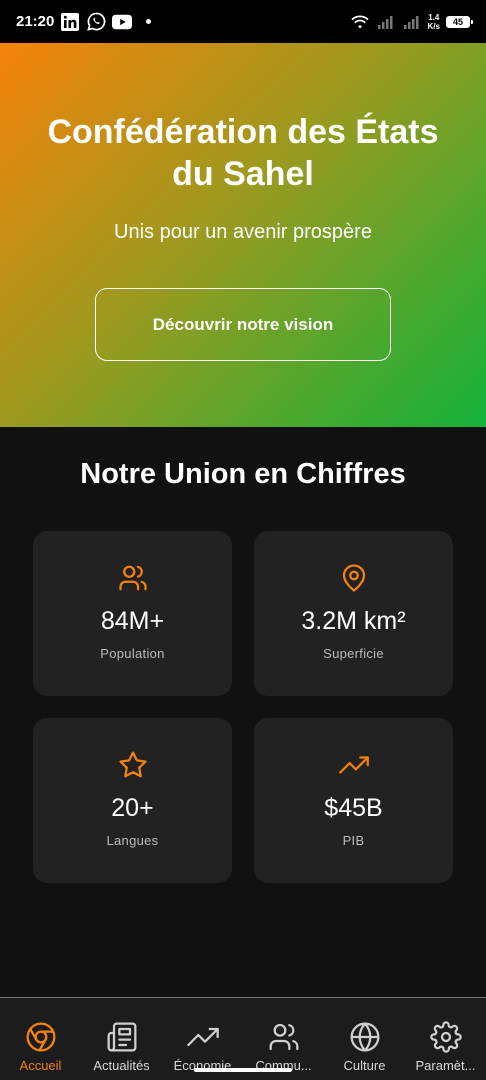 The height and width of the screenshot is (1080, 486). I want to click on settings-icon, so click(446, 1037).